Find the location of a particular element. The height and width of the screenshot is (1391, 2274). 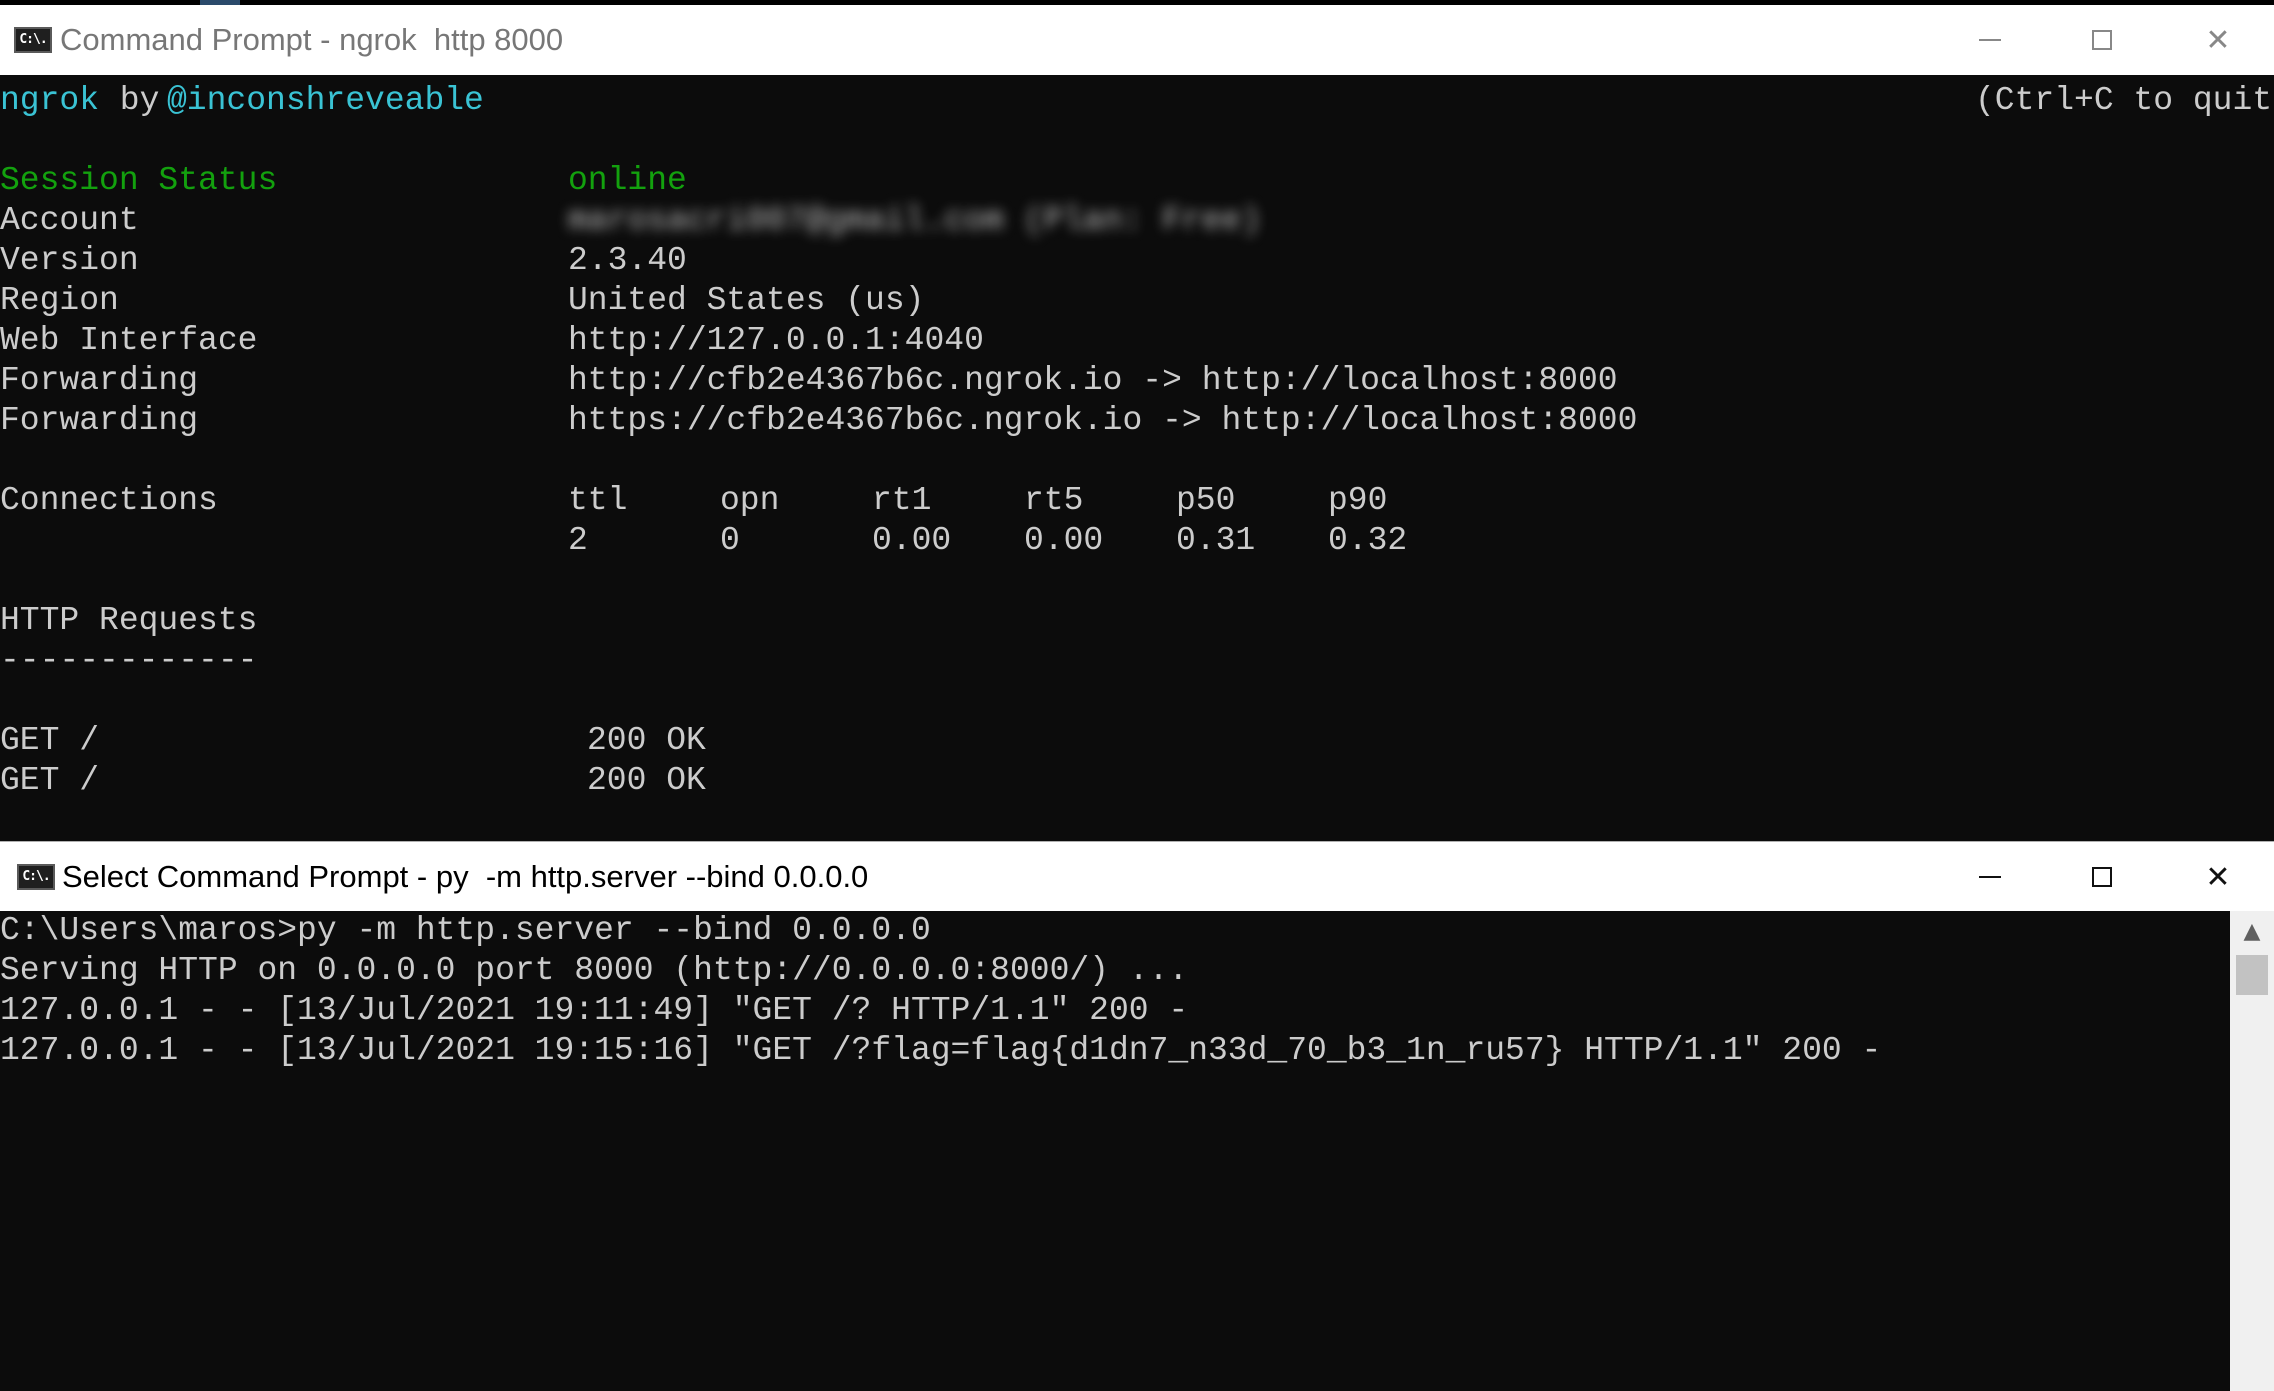

status-label: Region is located at coordinates (59, 300).